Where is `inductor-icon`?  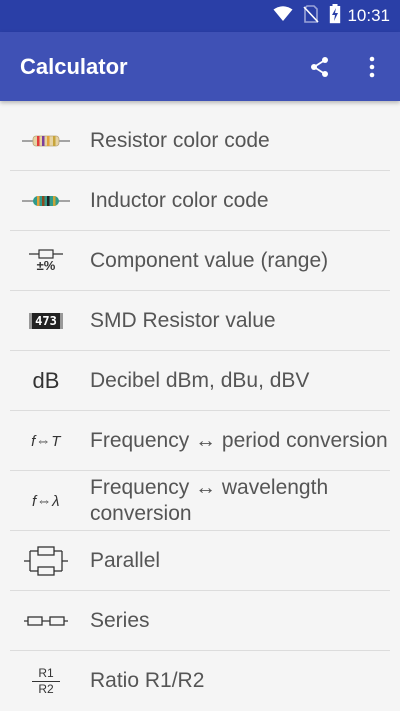 inductor-icon is located at coordinates (46, 201).